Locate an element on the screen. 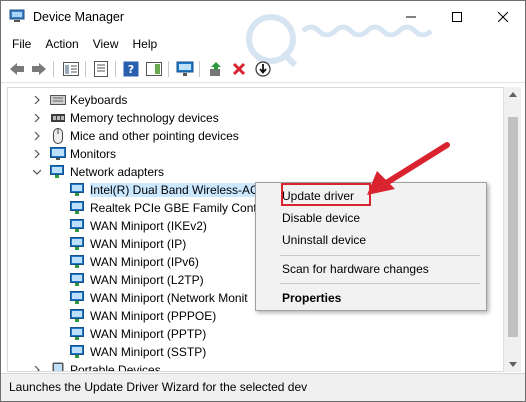 The image size is (526, 402). tree-item-intel-wireless: Intel(R) Dual Band Wireless-AC is located at coordinates (164, 190).